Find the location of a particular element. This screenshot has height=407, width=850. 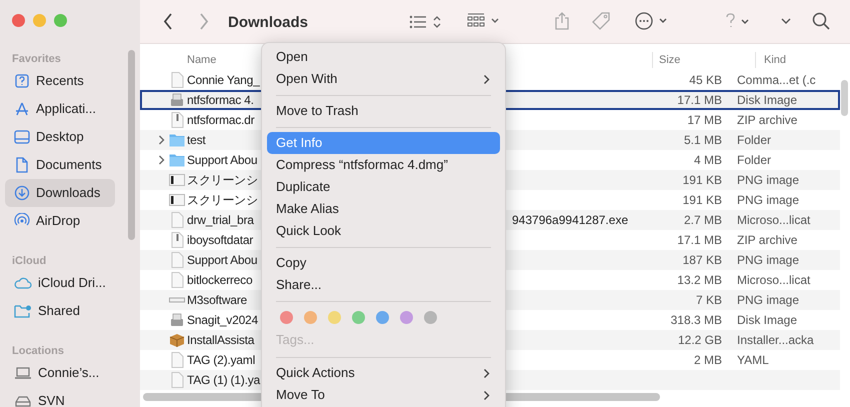

file-name: 943796a9941287.exe is located at coordinates (570, 220).